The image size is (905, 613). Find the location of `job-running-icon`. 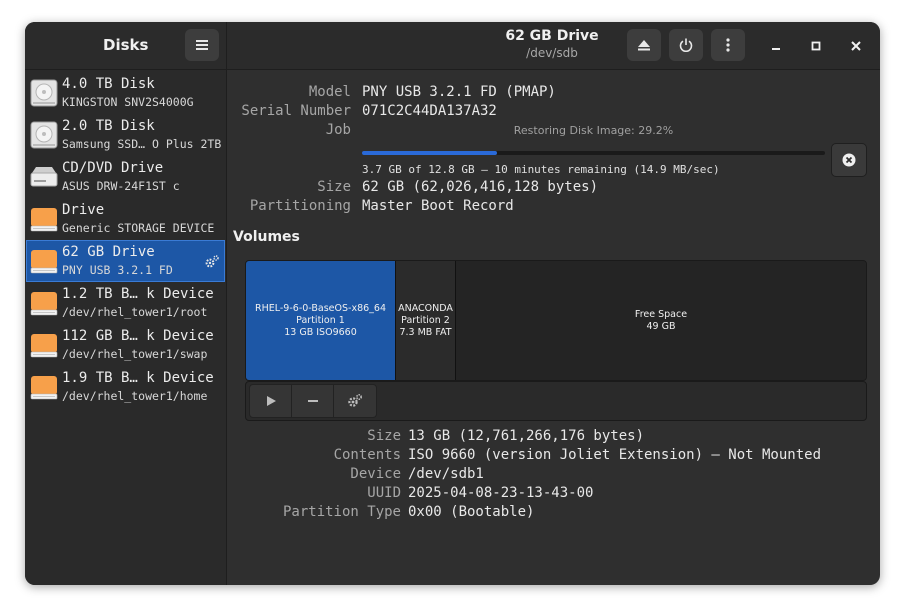

job-running-icon is located at coordinates (212, 261).